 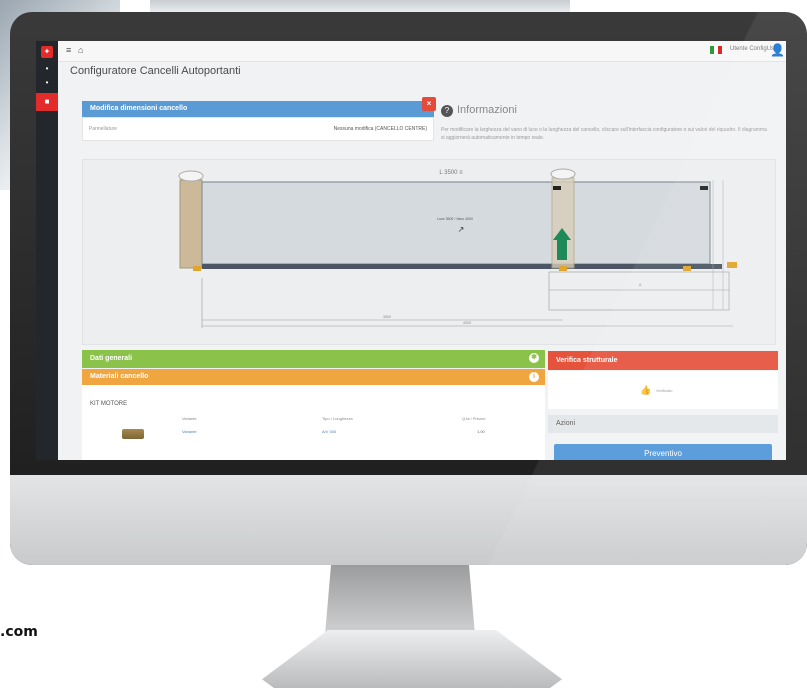 I want to click on table-cell: 1,00, so click(x=481, y=431).